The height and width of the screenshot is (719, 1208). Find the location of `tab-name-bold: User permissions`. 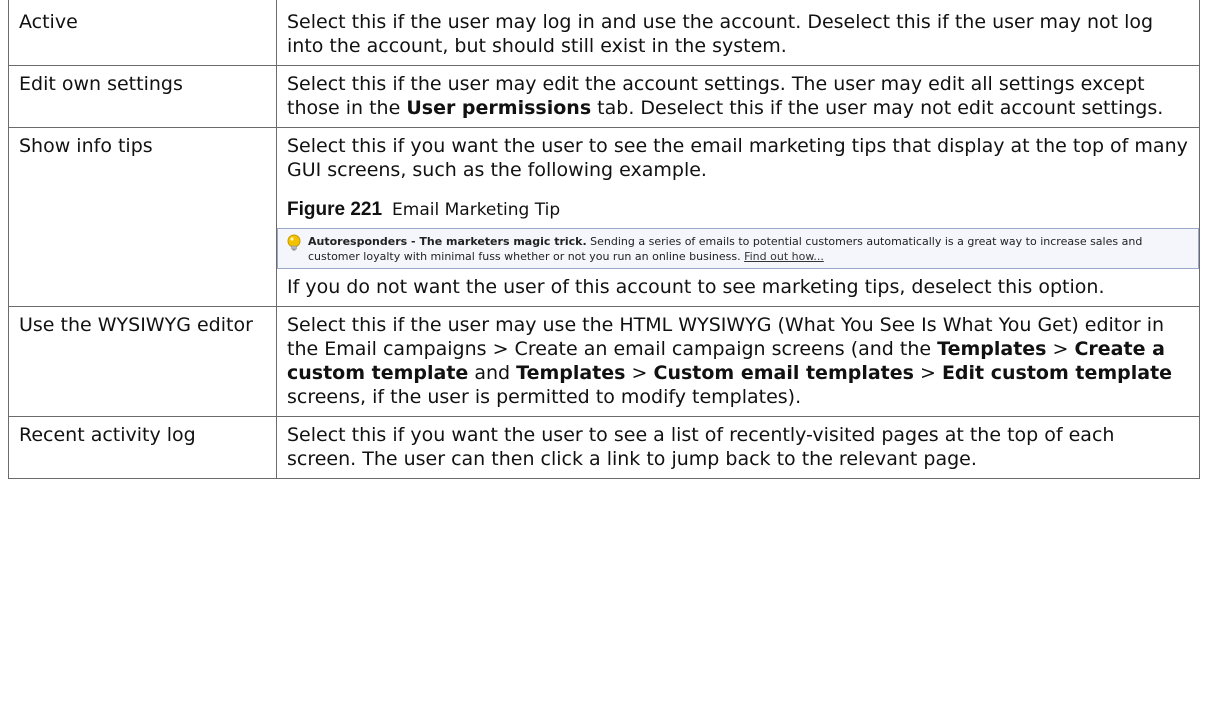

tab-name-bold: User permissions is located at coordinates (499, 108).